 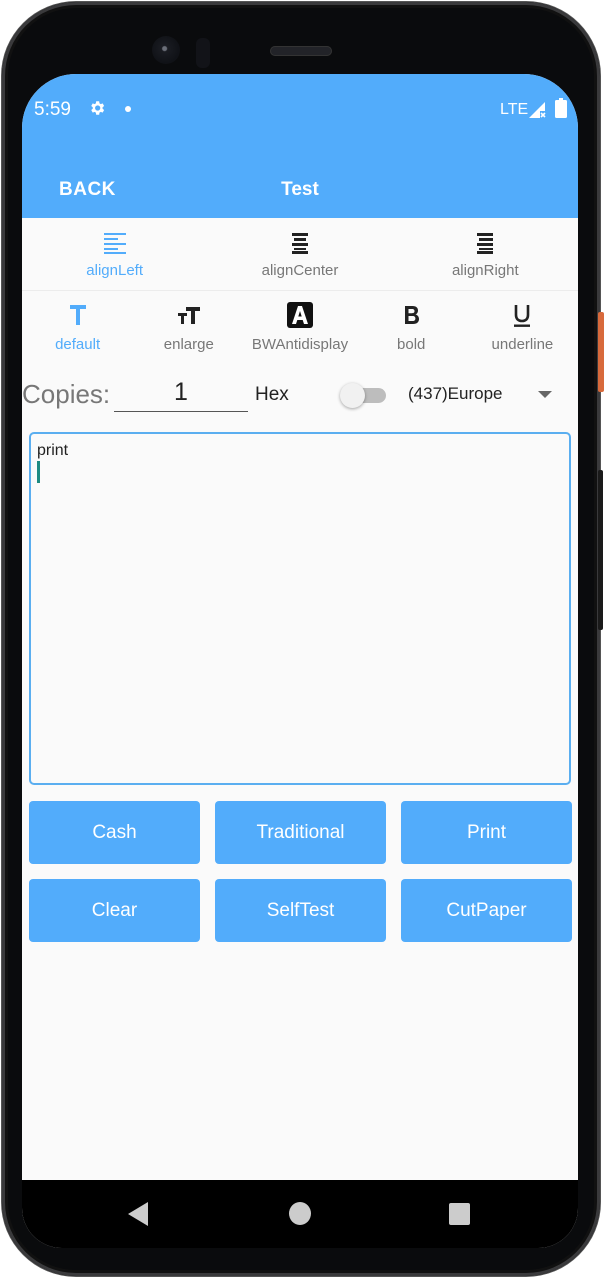 What do you see at coordinates (486, 832) in the screenshot?
I see `print-button: Print` at bounding box center [486, 832].